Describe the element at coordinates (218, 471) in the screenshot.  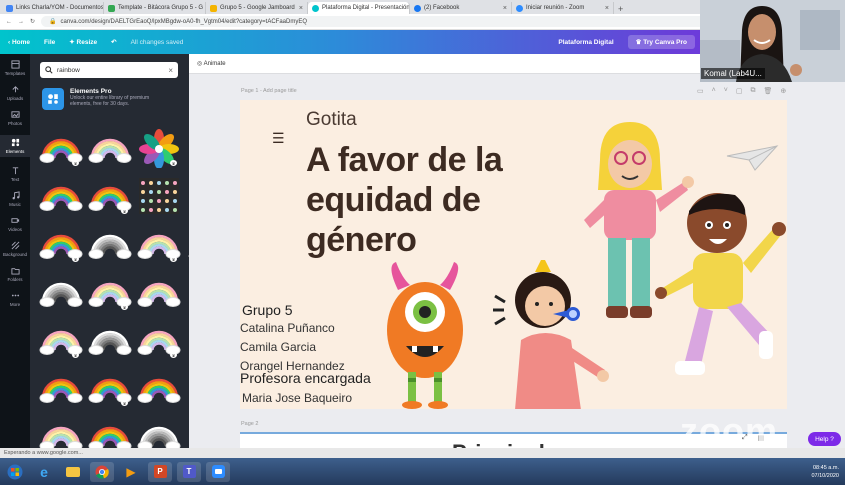
I see `zoom-taskbar-button` at that location.